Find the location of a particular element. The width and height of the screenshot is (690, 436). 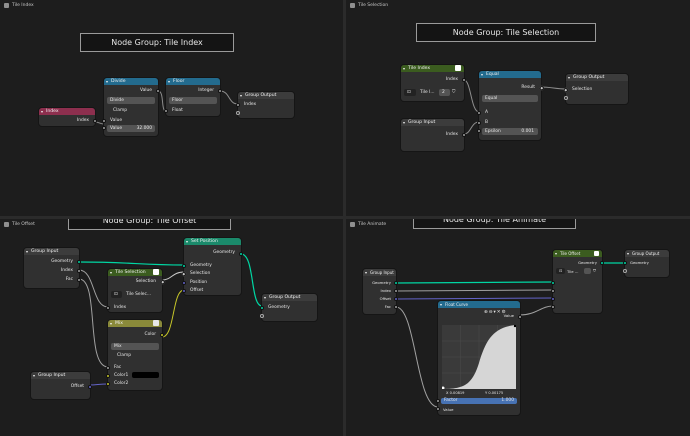

floor-node: Floor Integer Floor Float is located at coordinates (193, 97).